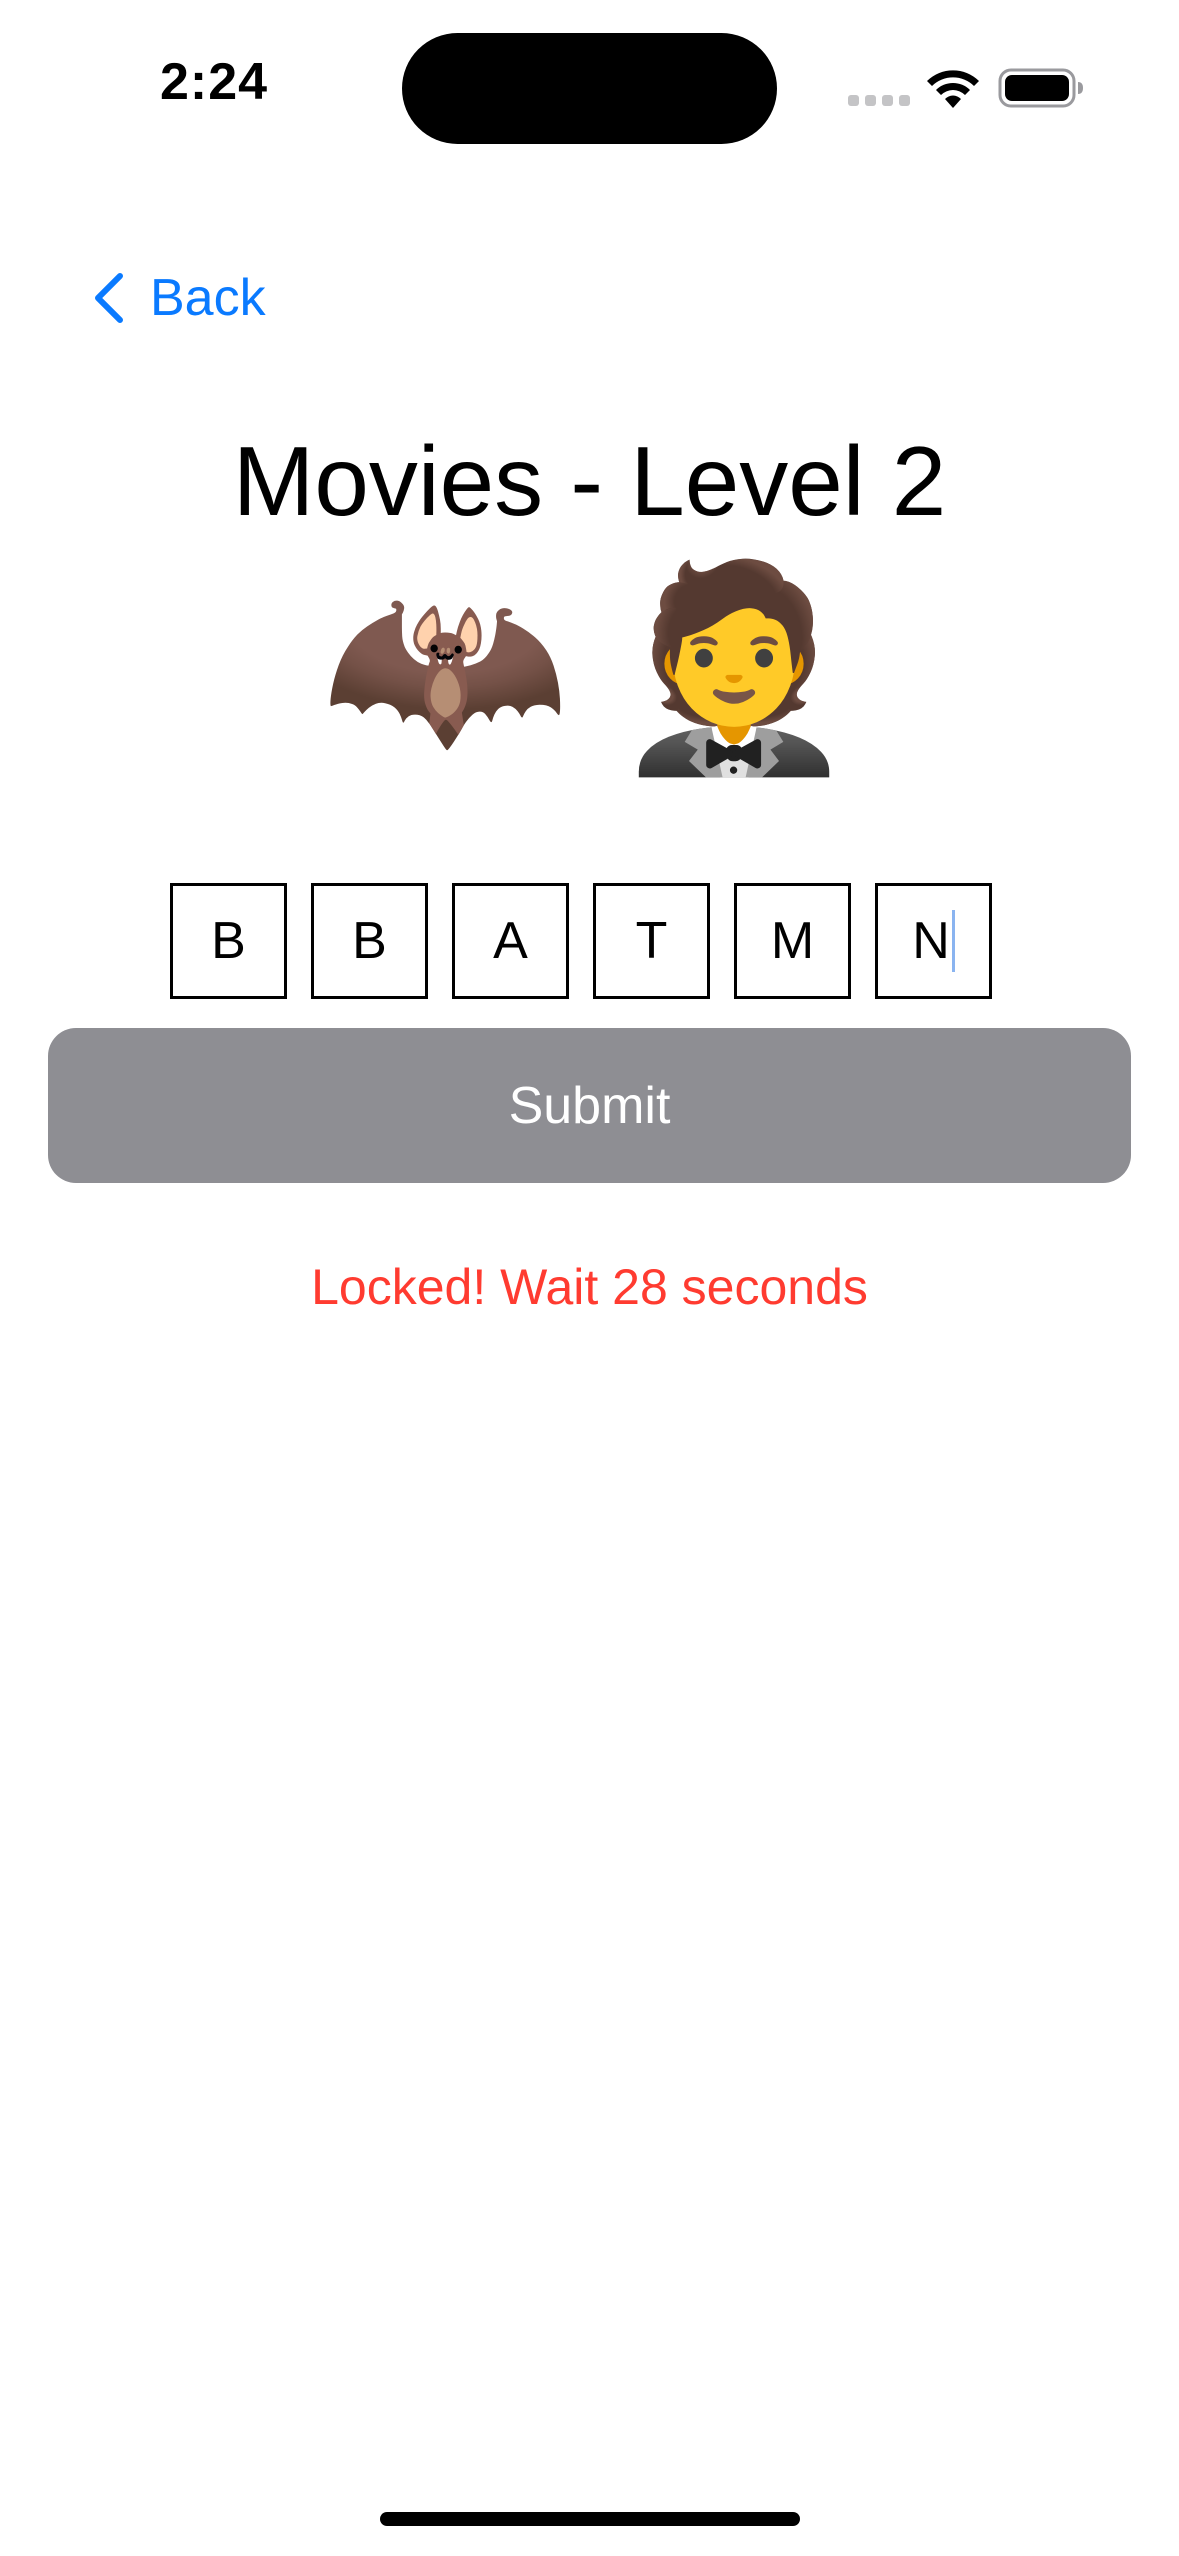  Describe the element at coordinates (953, 89) in the screenshot. I see `wifi-icon` at that location.